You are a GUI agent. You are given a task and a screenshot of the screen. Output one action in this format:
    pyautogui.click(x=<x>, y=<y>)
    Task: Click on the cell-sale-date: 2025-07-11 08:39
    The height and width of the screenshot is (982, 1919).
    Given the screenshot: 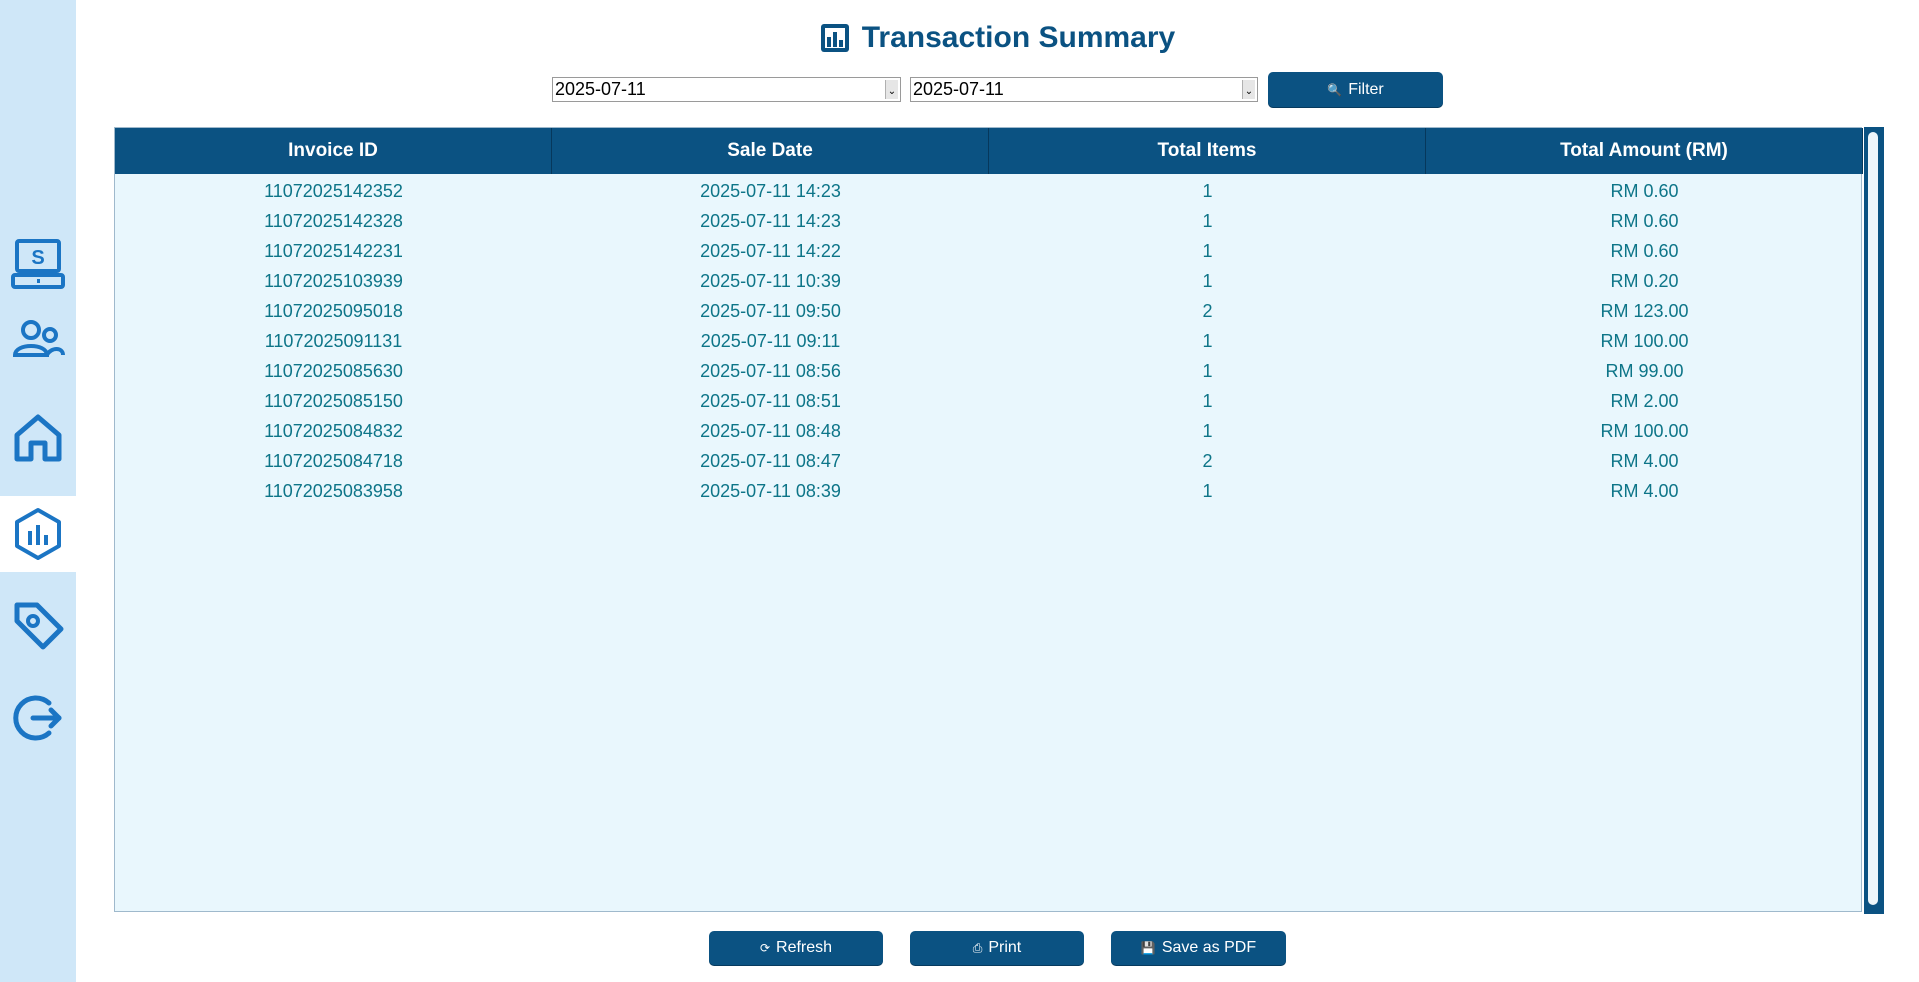 What is the action you would take?
    pyautogui.click(x=770, y=490)
    